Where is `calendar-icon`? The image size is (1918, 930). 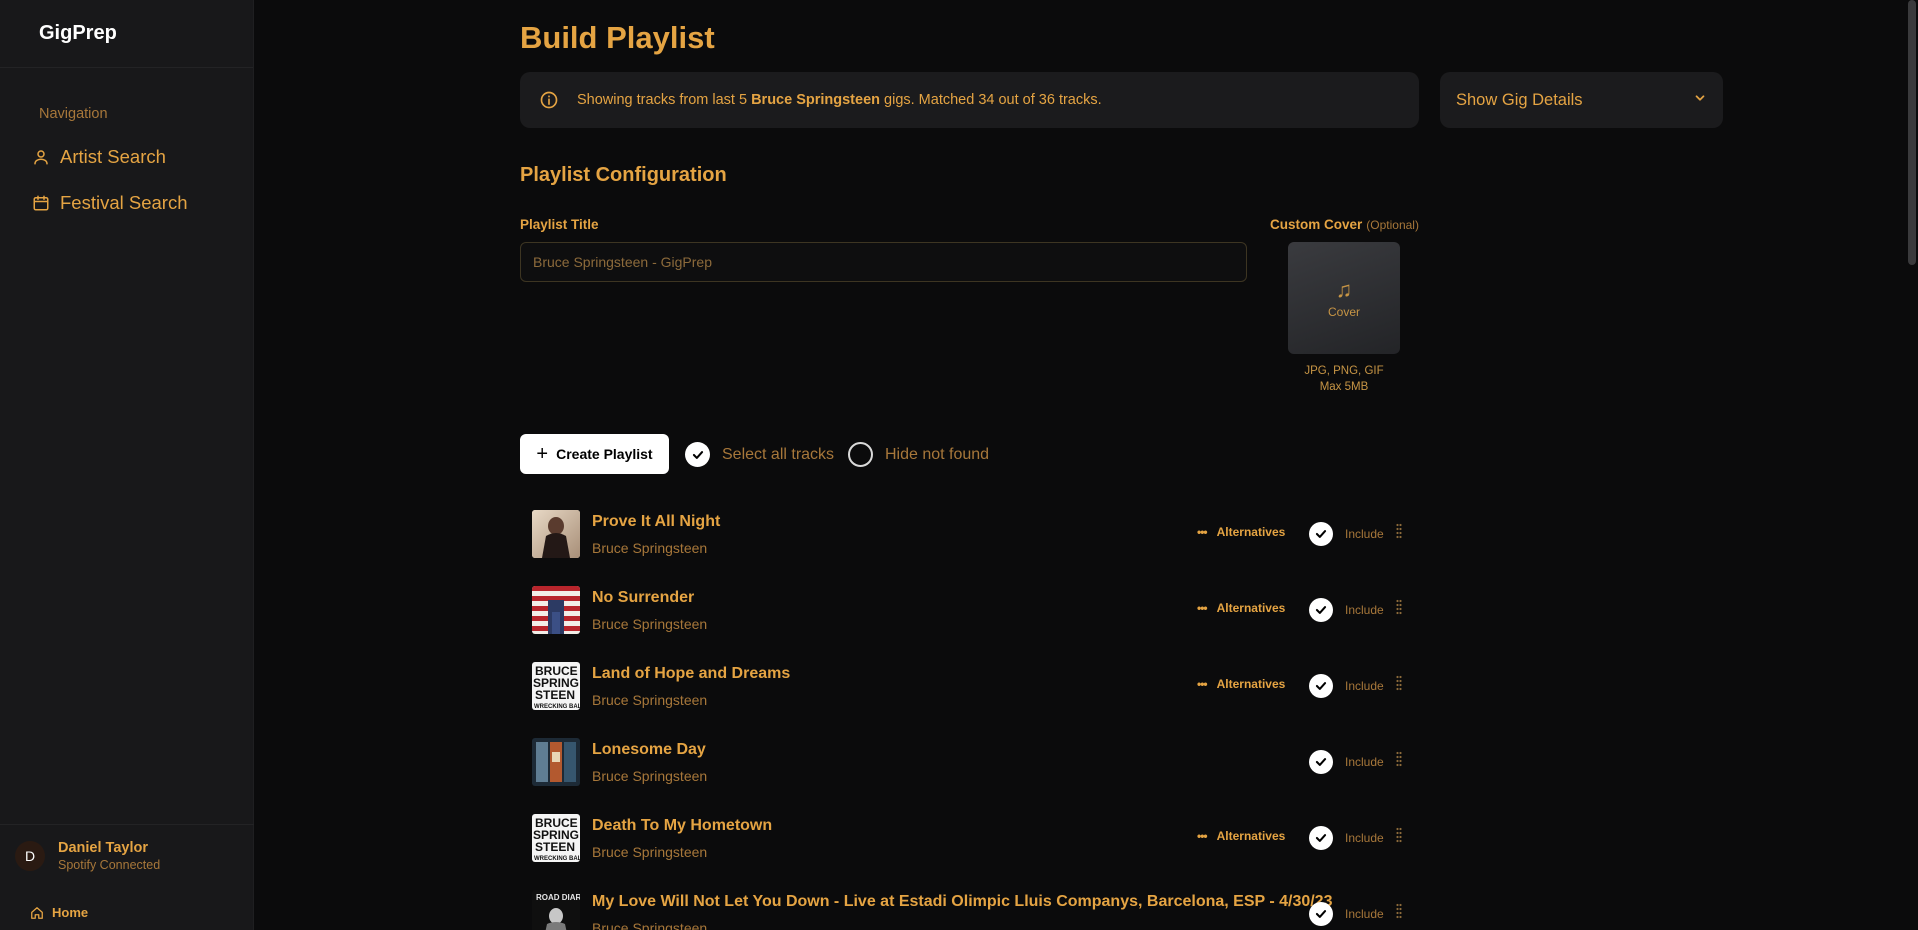
calendar-icon is located at coordinates (41, 203).